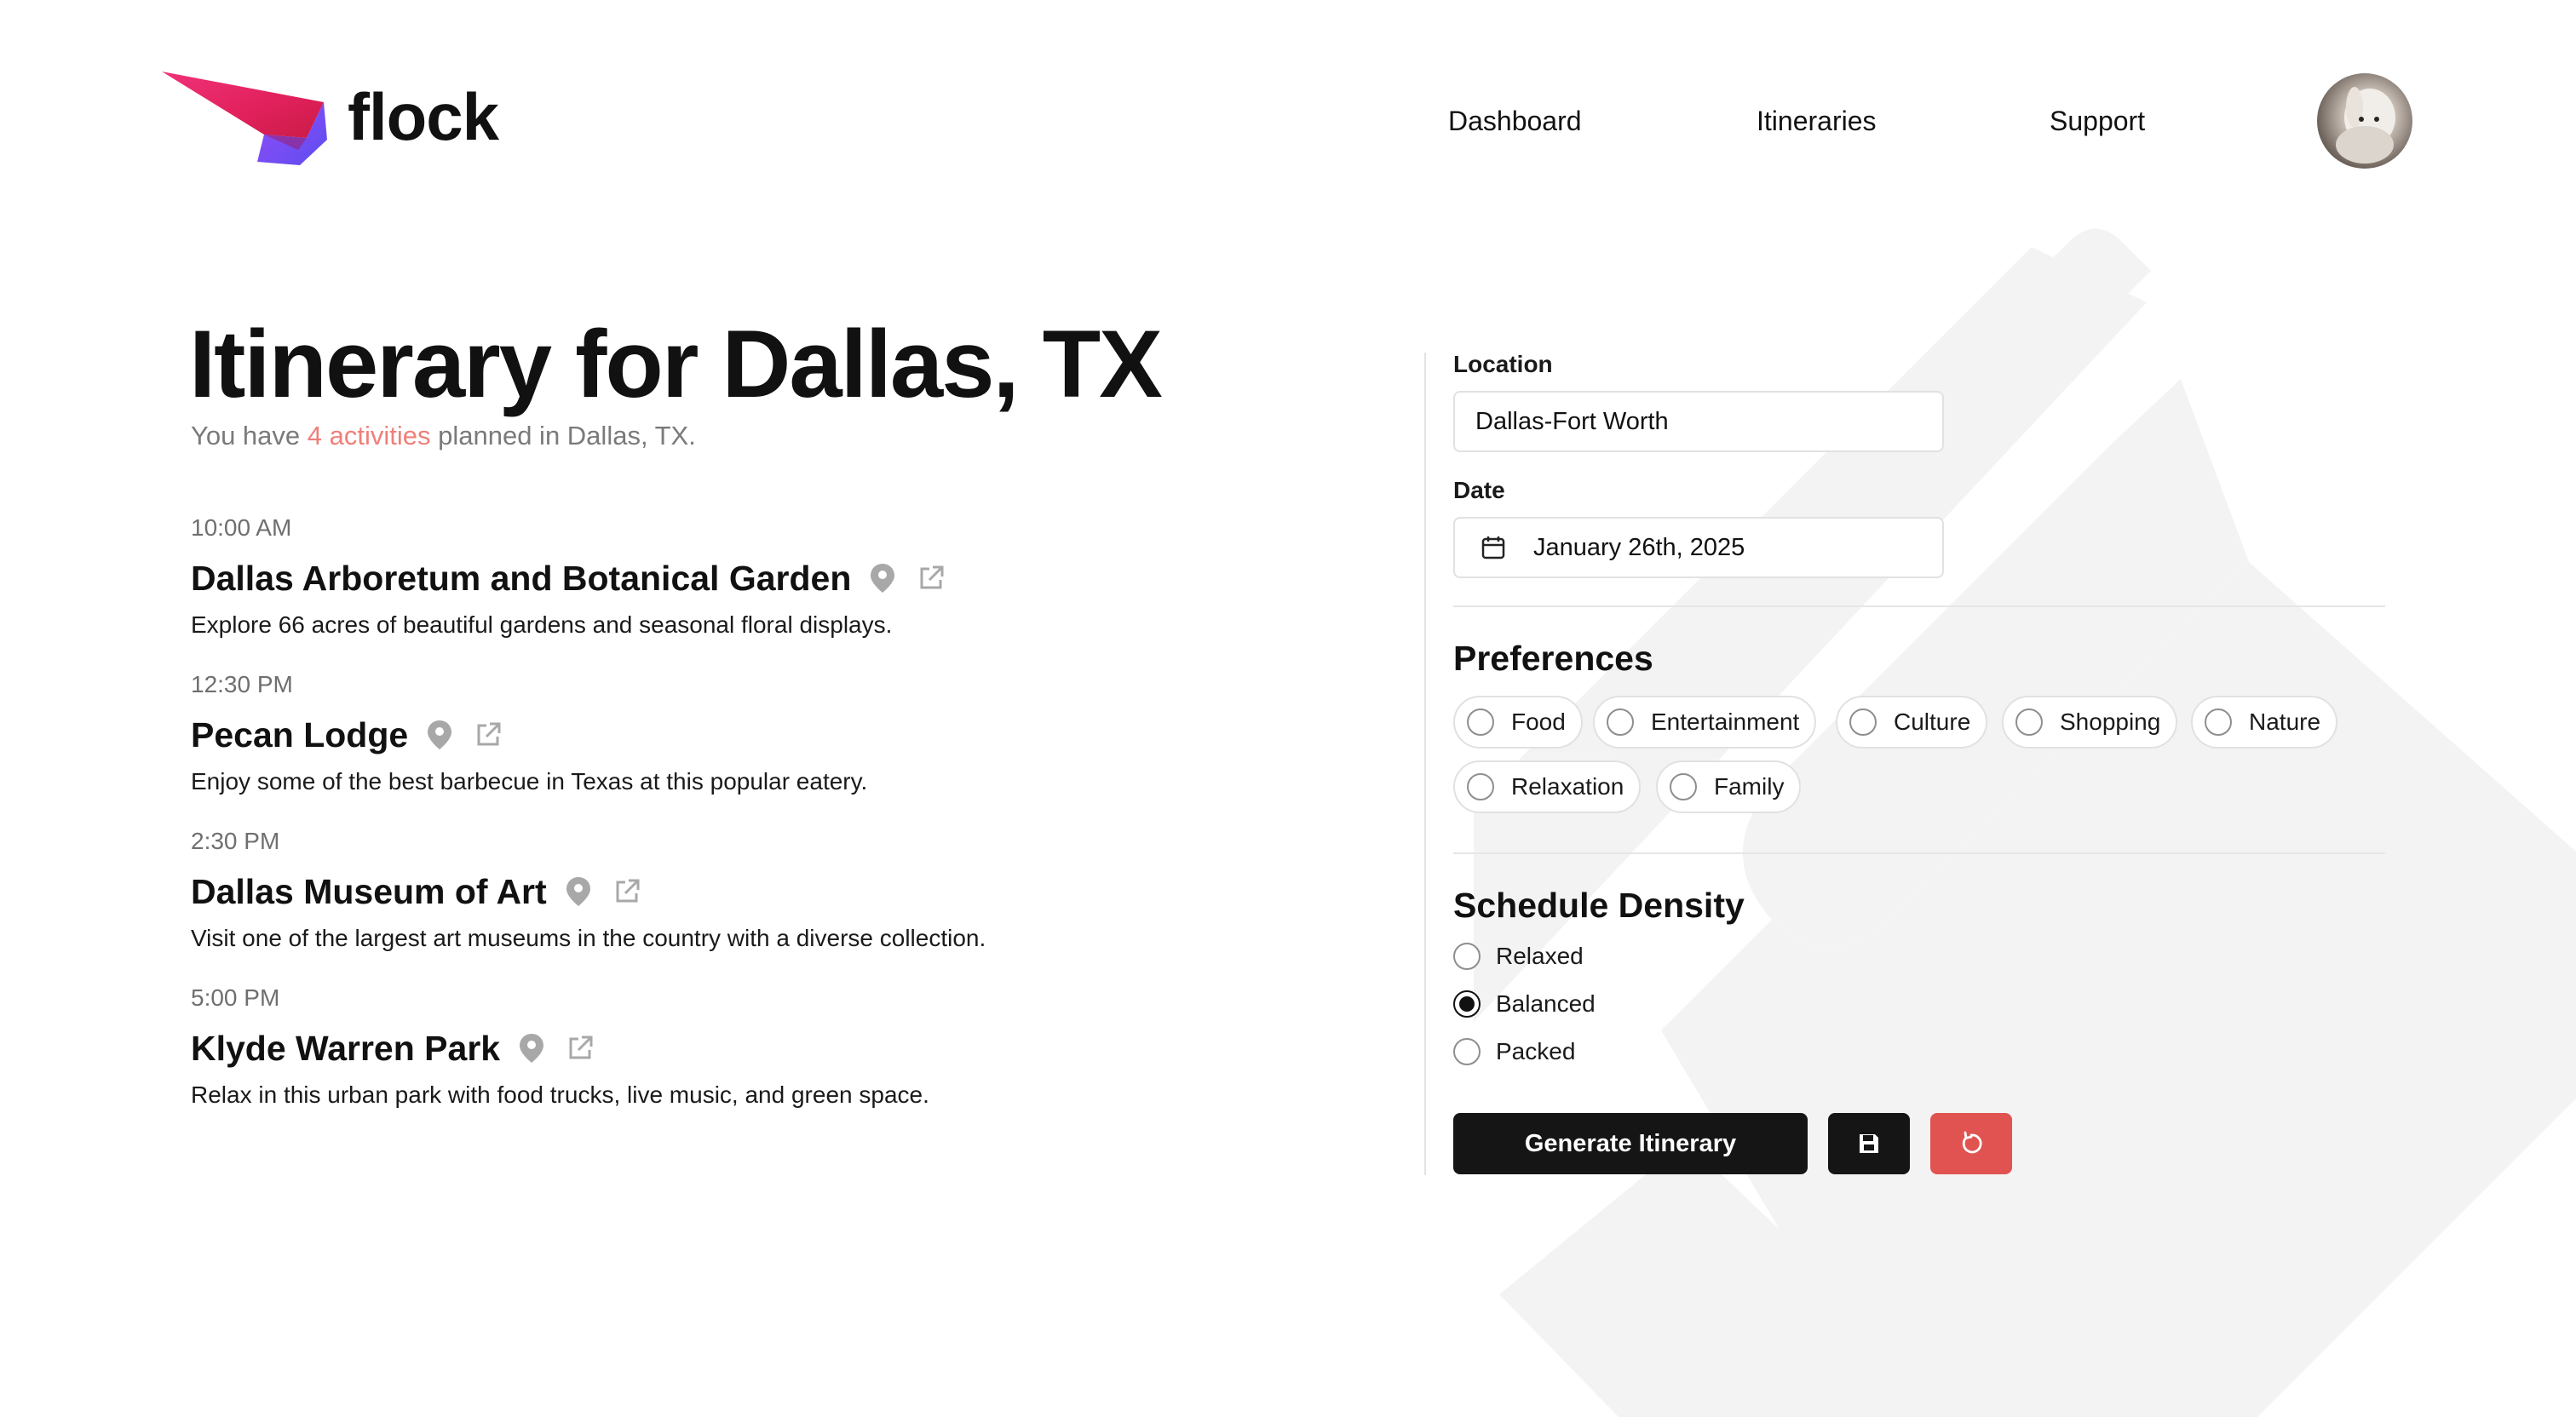 This screenshot has width=2576, height=1417. I want to click on summary-prefix: You have, so click(250, 435).